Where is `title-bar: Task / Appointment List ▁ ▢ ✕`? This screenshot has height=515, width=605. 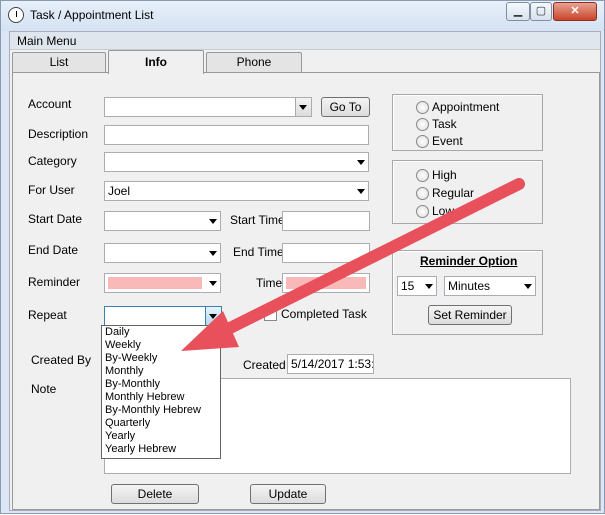 title-bar: Task / Appointment List ▁ ▢ ✕ is located at coordinates (302, 16).